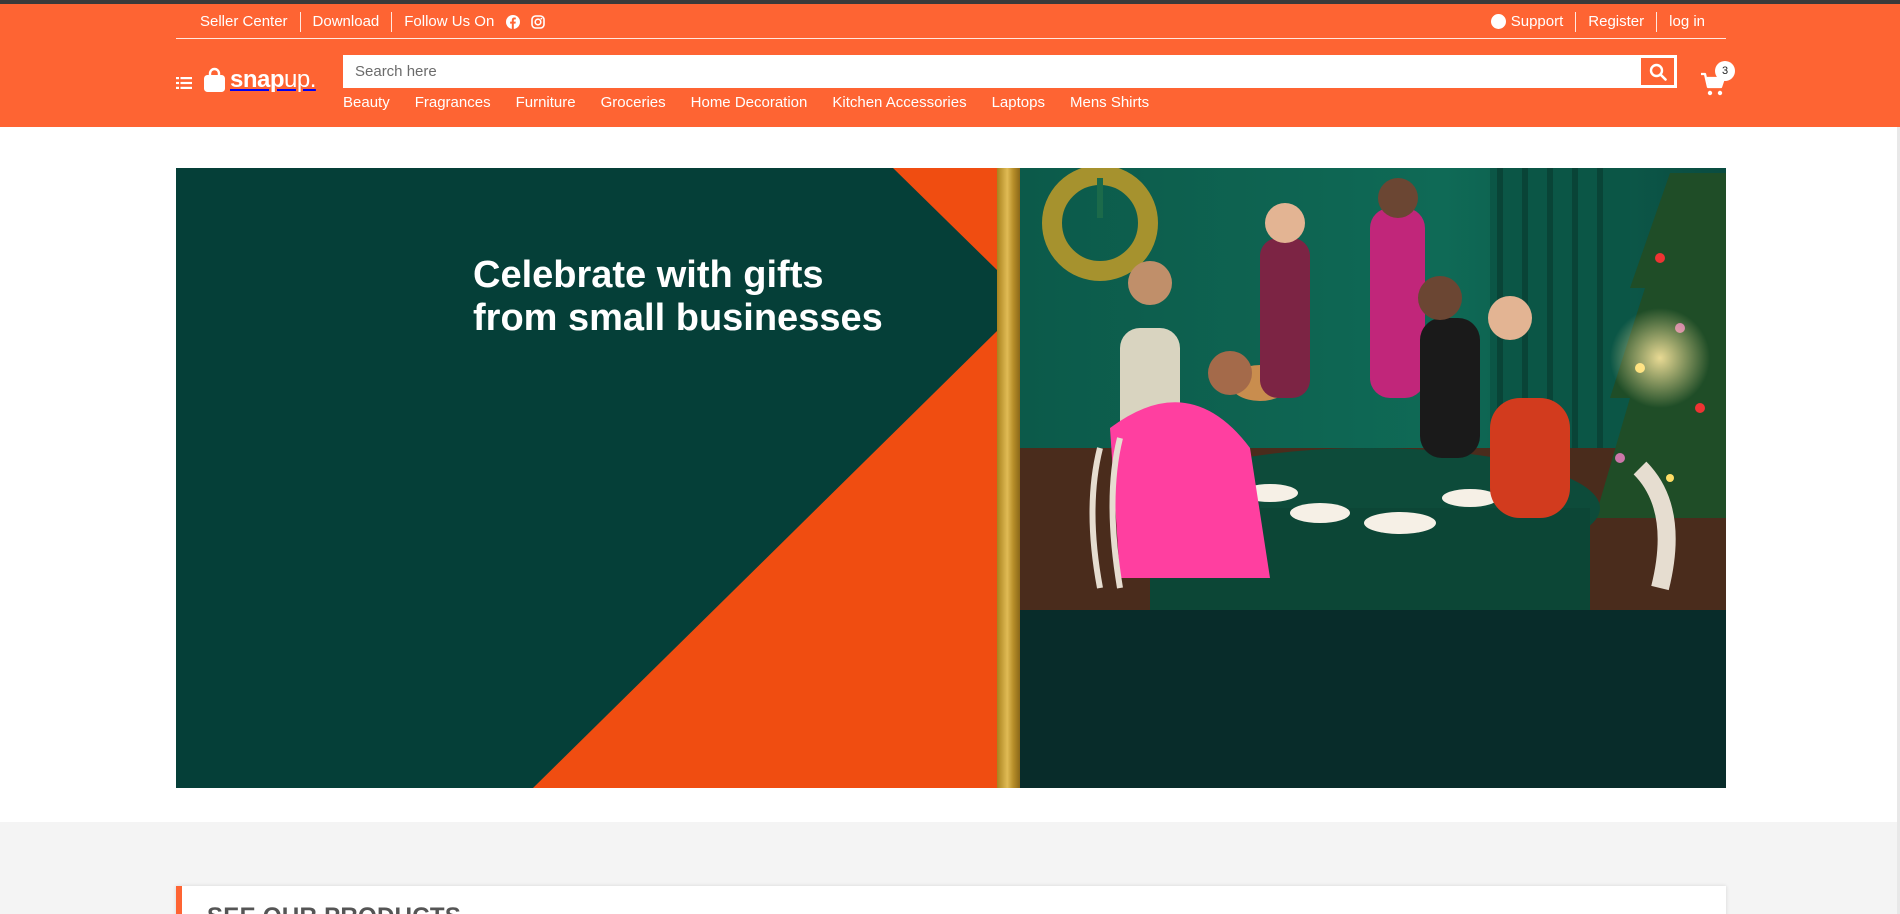  I want to click on top-navbar-right: ? Support Register log in, so click(1592, 21).